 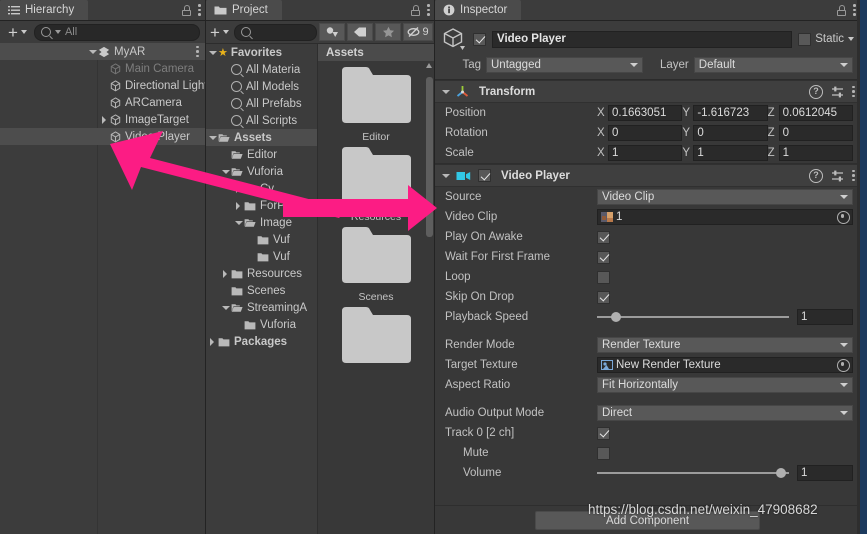 I want to click on project-tree-item-forpri: ForPri, so click(x=261, y=205).